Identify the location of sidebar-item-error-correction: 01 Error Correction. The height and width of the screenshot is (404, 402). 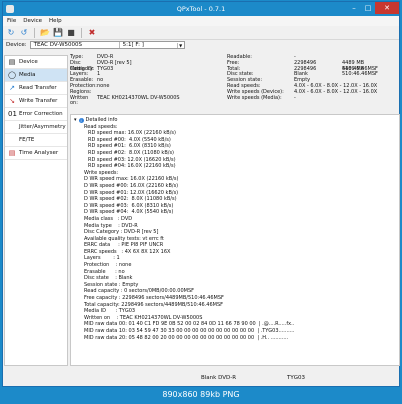
(36, 114).